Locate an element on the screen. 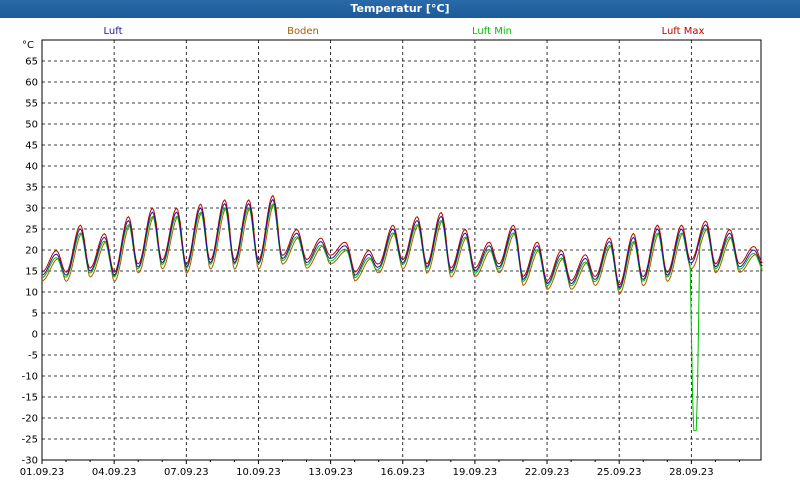 The height and width of the screenshot is (500, 800). x-tick-label: 22.09.23 is located at coordinates (547, 472).